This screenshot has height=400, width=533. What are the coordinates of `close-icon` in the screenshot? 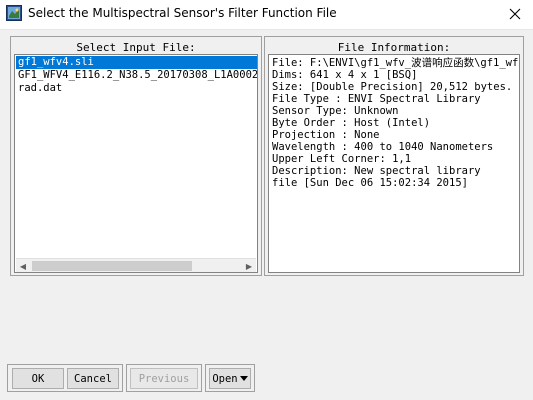 It's located at (515, 14).